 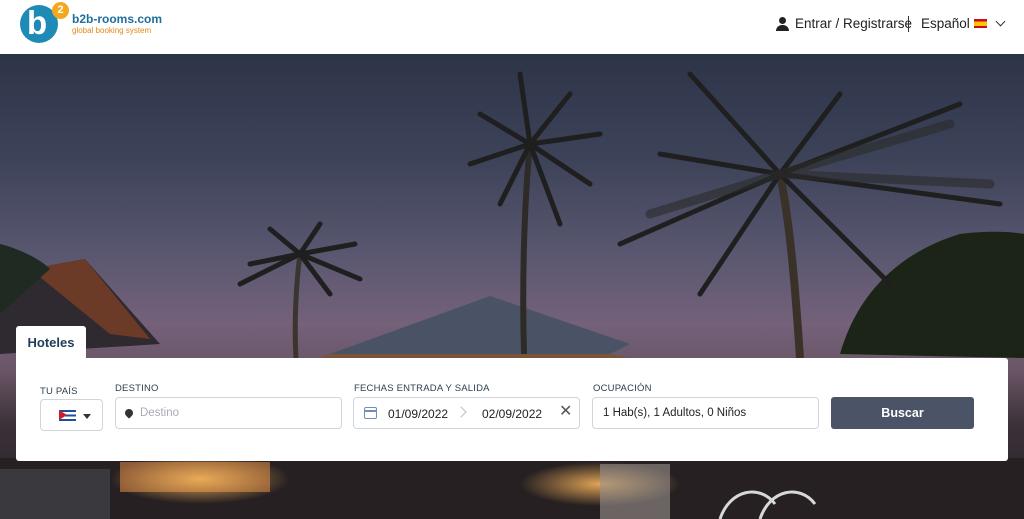 I want to click on date-range-picker: 01/09/2022 02/09/2022 ✕, so click(x=466, y=413).